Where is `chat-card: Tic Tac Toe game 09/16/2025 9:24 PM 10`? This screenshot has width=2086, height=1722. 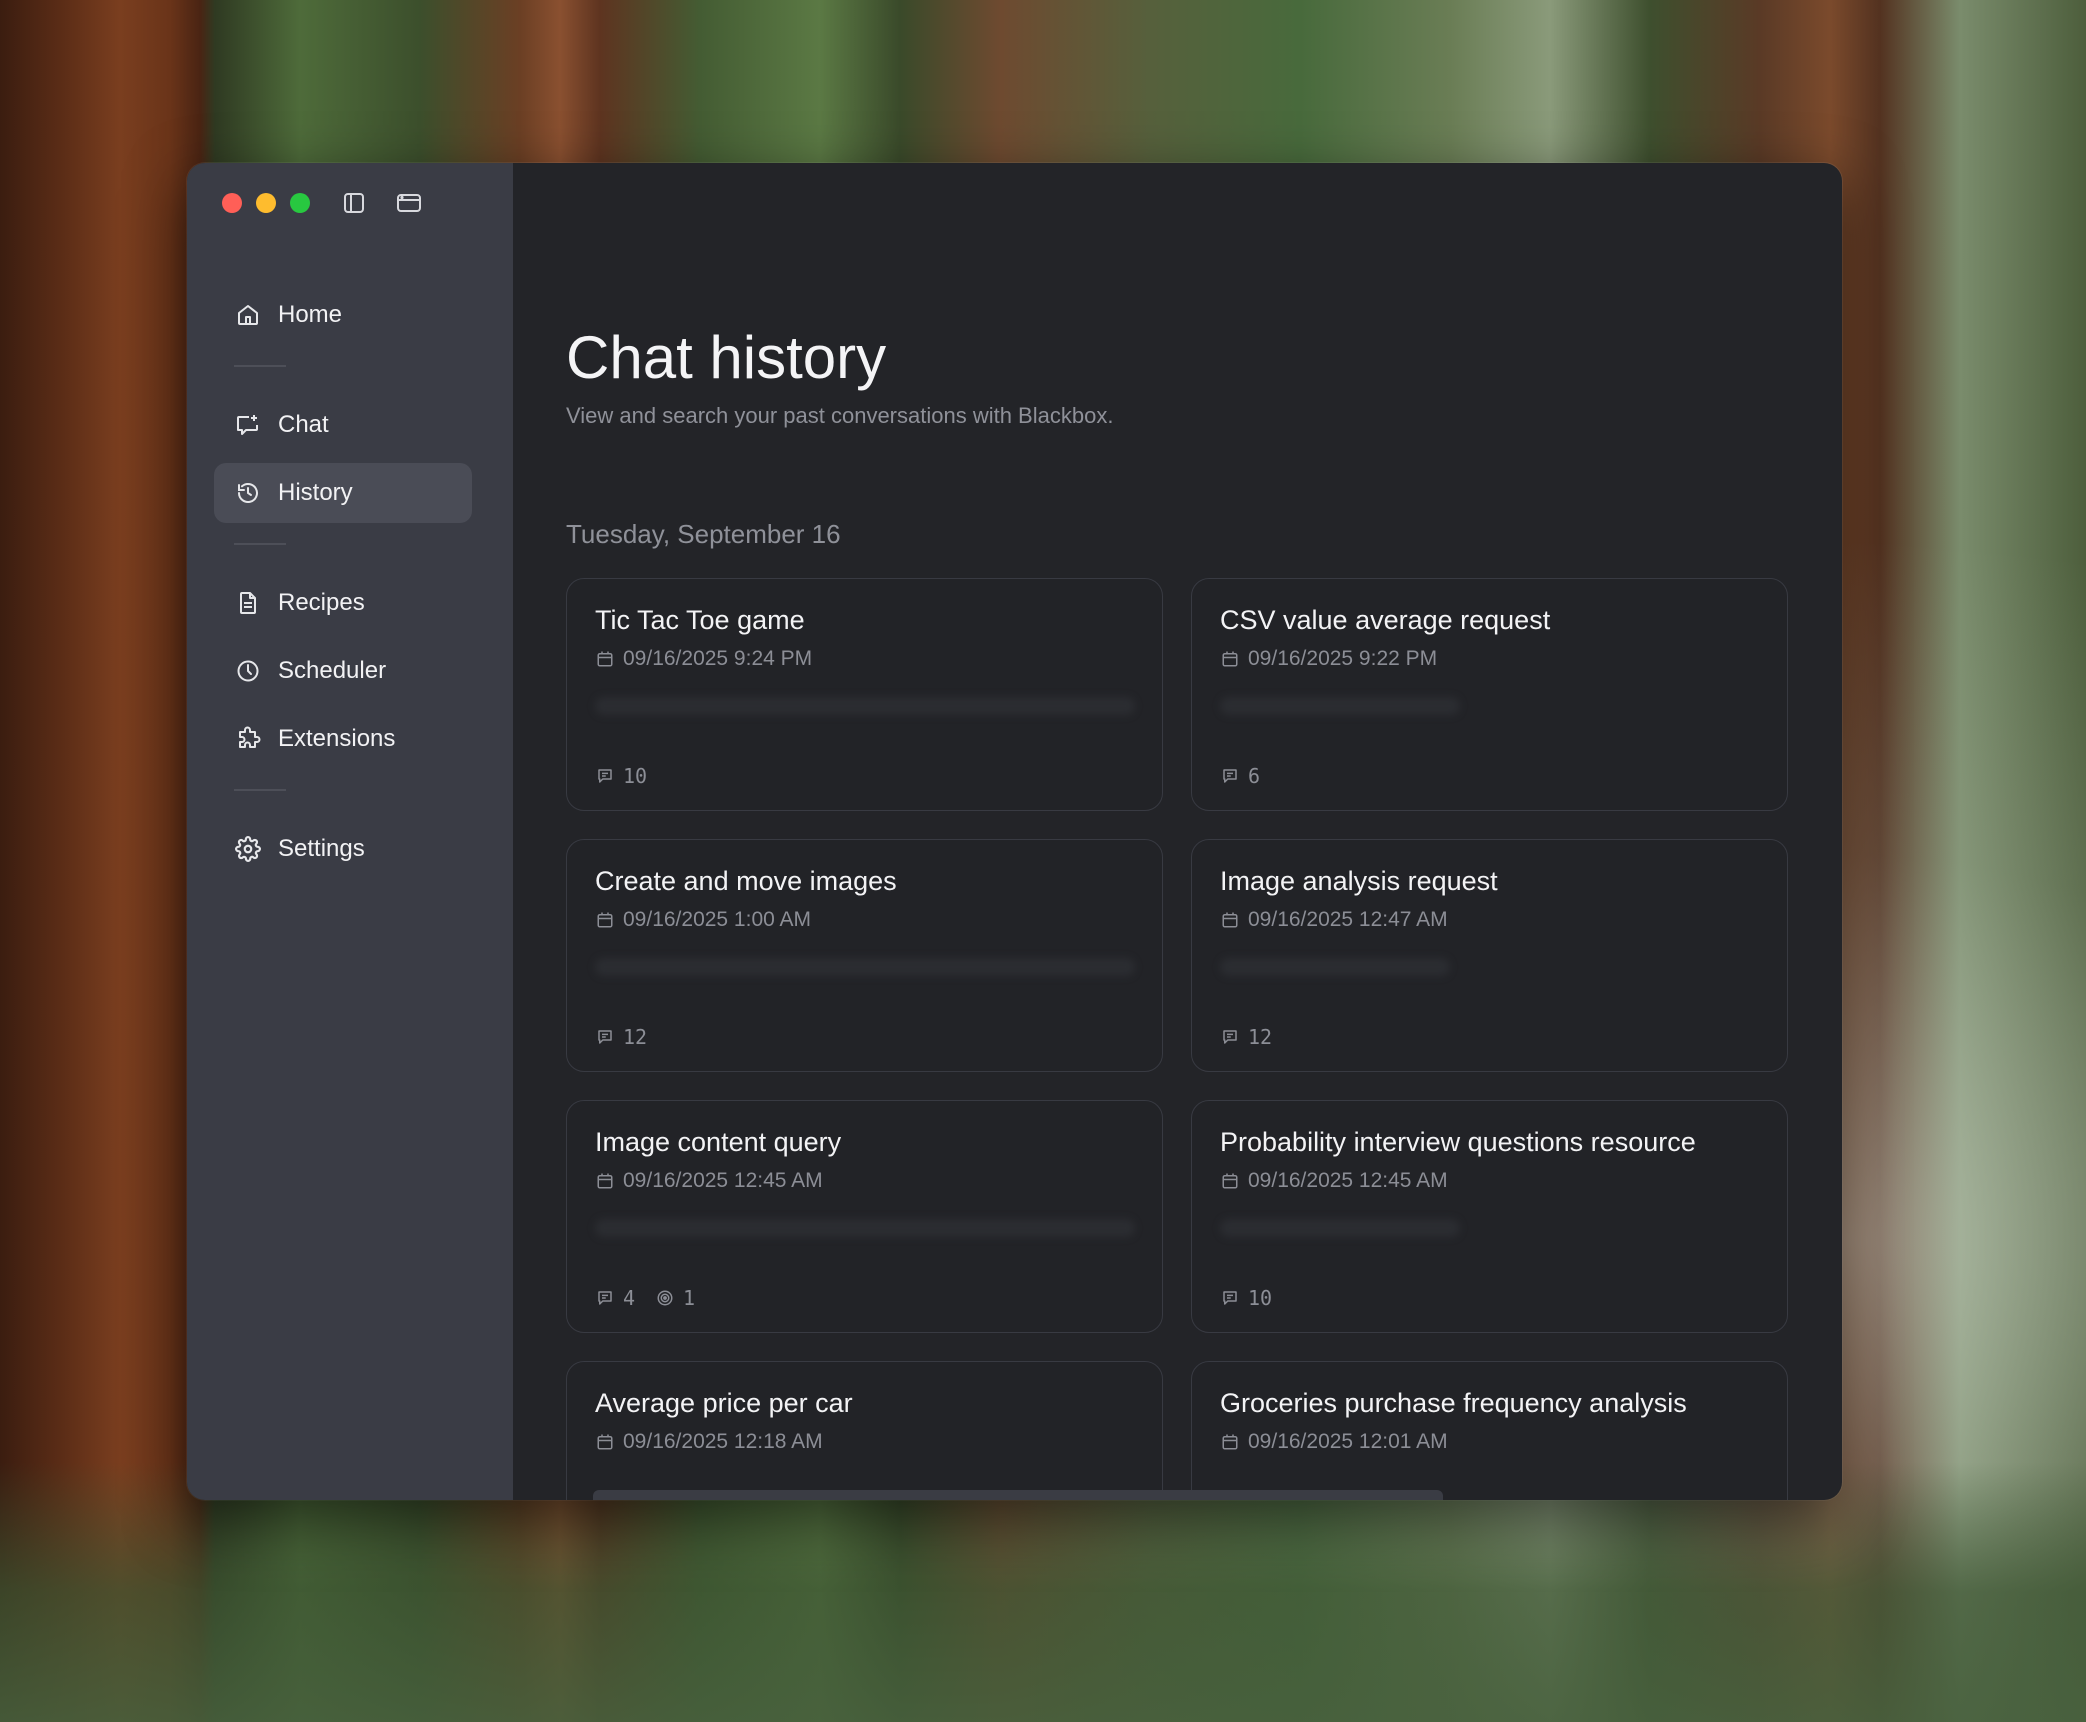 chat-card: Tic Tac Toe game 09/16/2025 9:24 PM 10 is located at coordinates (864, 694).